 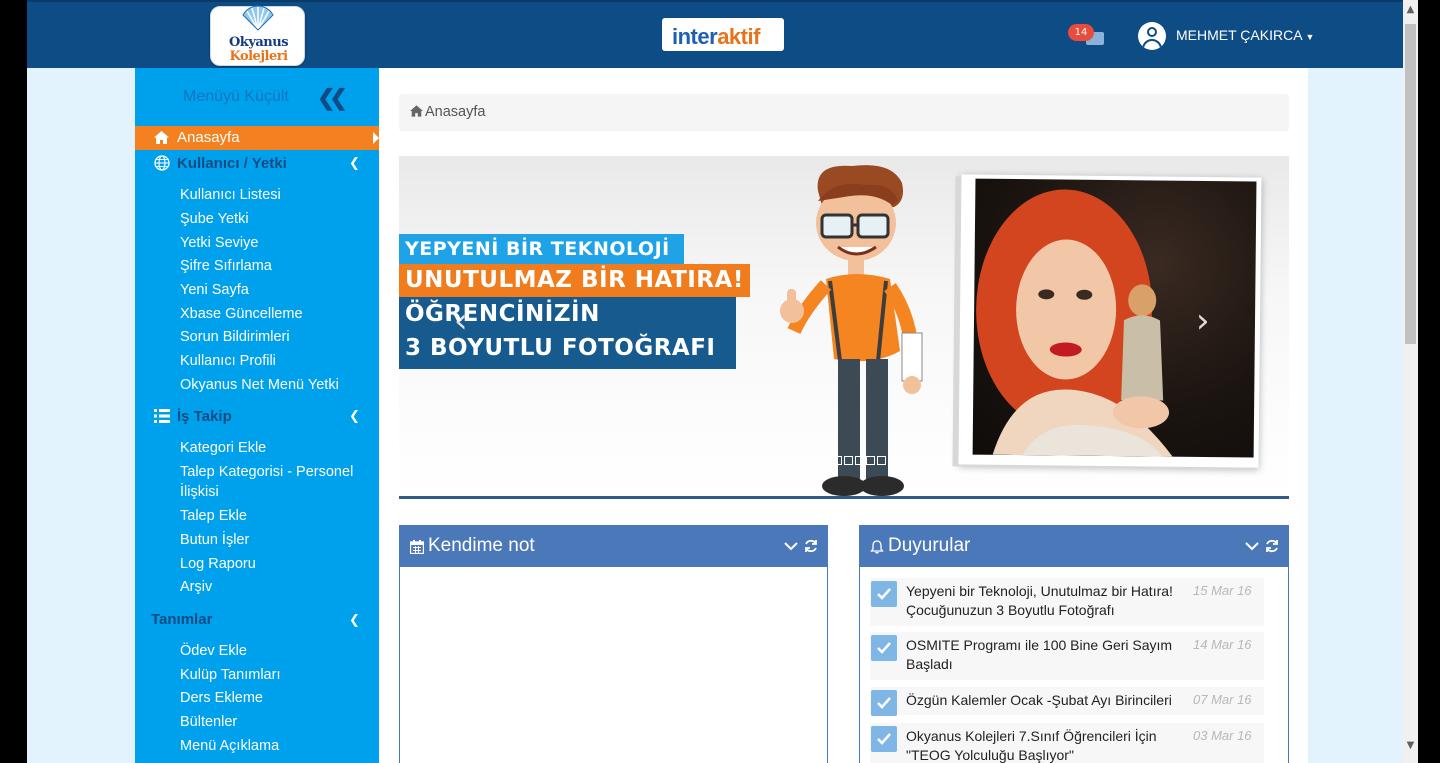 What do you see at coordinates (218, 564) in the screenshot?
I see `sidebar-item: Log Raporu` at bounding box center [218, 564].